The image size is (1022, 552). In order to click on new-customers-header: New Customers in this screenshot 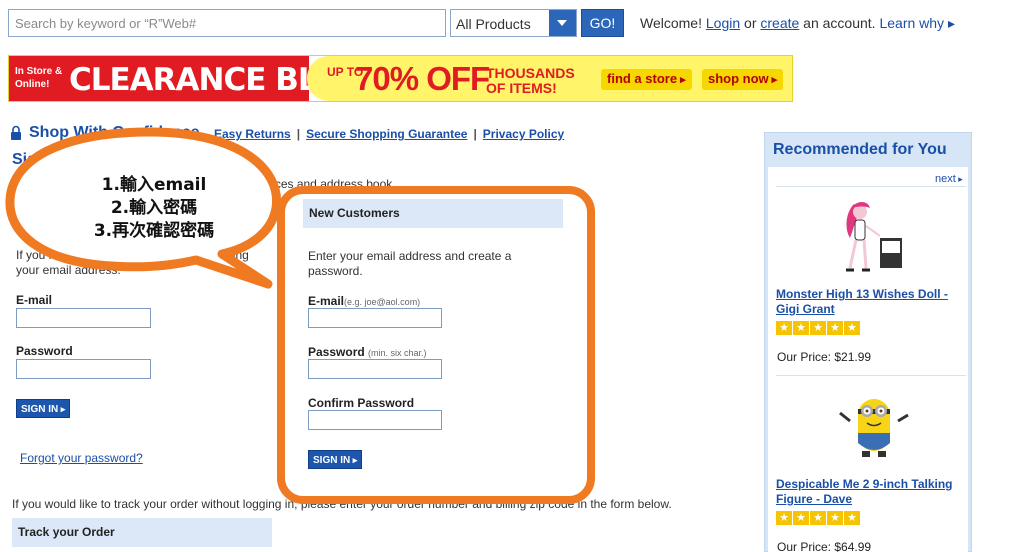, I will do `click(433, 213)`.